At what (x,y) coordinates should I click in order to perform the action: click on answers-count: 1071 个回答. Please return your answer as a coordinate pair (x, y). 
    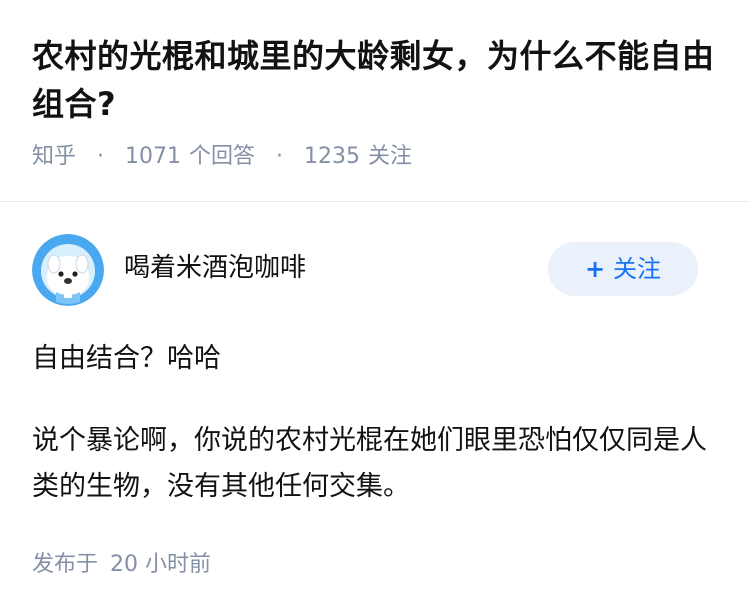
    Looking at the image, I should click on (190, 156).